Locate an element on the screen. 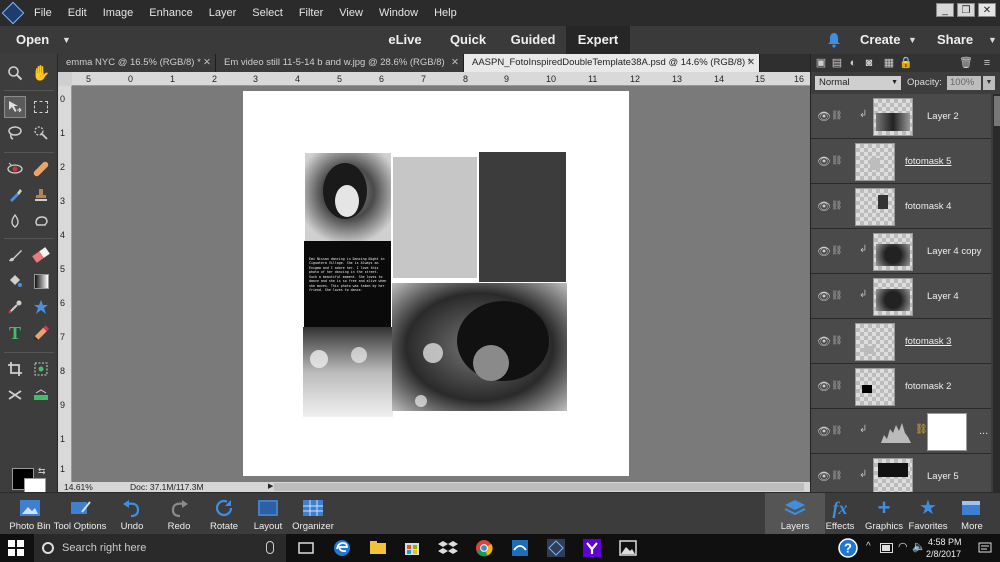  close-button: ✕ is located at coordinates (987, 10).